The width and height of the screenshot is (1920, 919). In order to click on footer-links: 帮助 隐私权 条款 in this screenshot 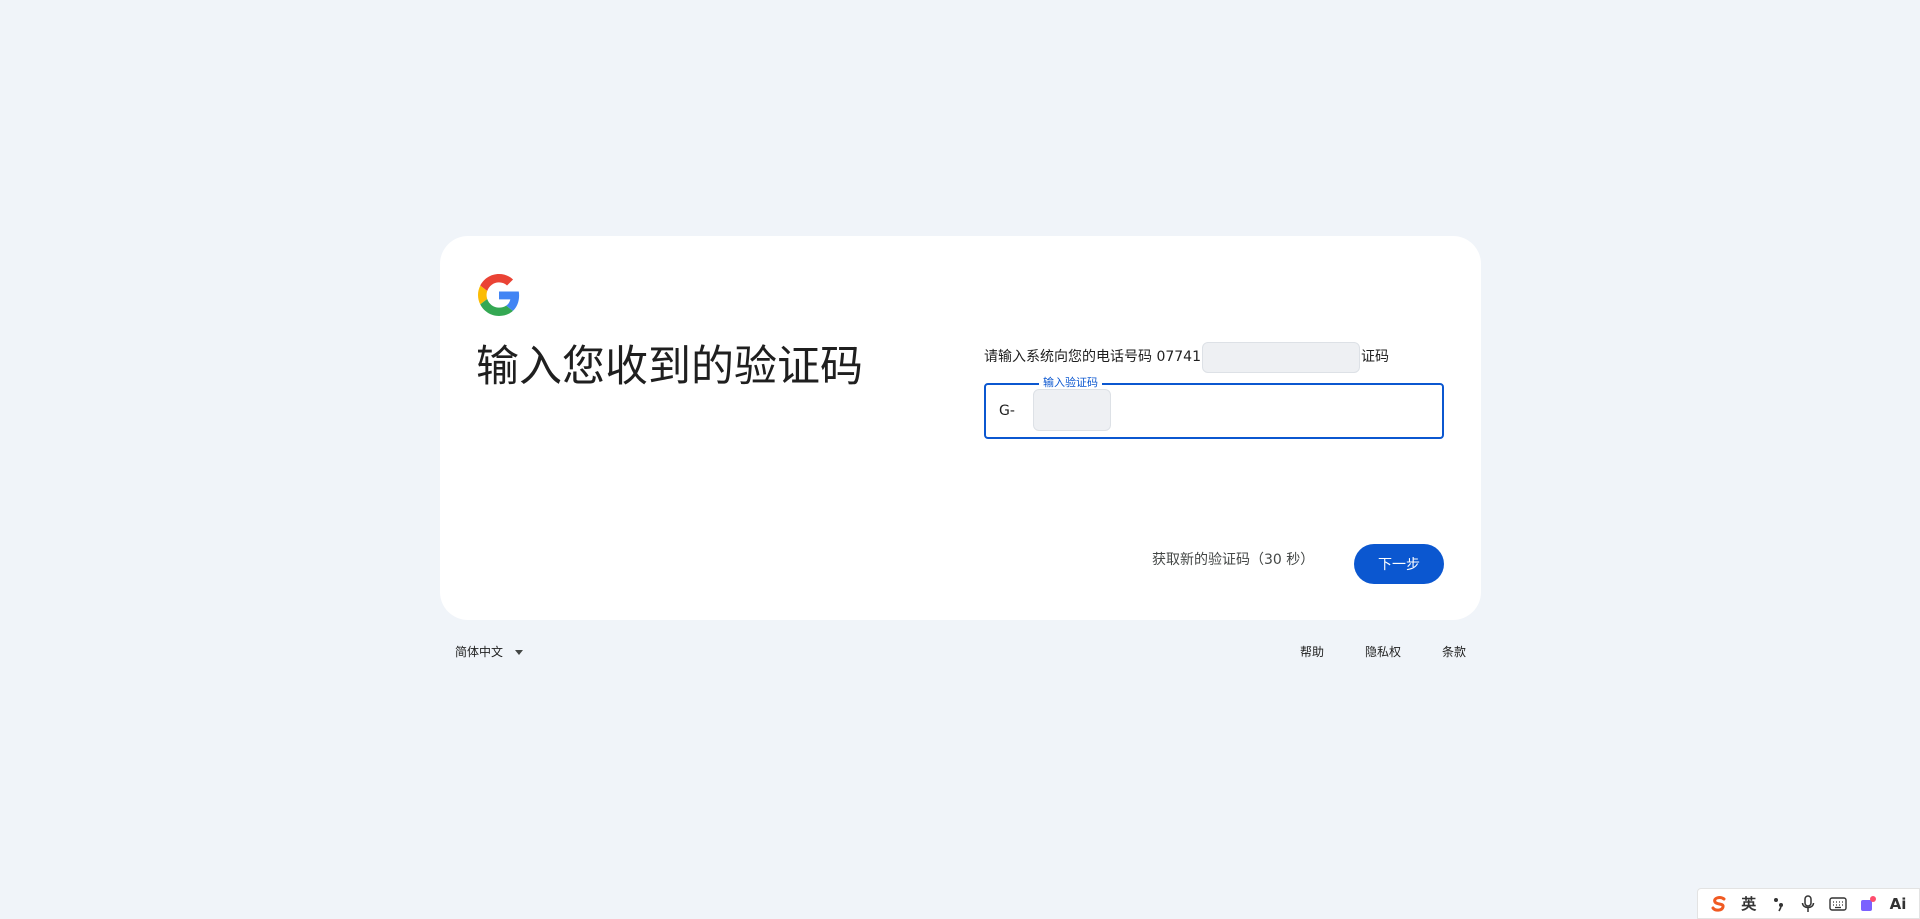, I will do `click(1383, 652)`.